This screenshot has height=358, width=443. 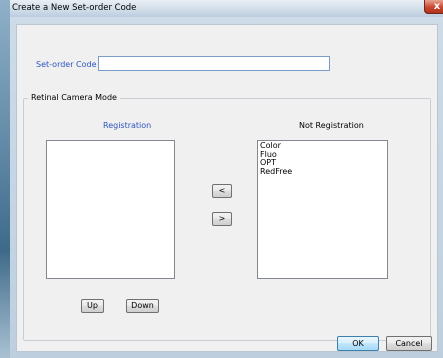 What do you see at coordinates (222, 219) in the screenshot?
I see `move-right-button: >` at bounding box center [222, 219].